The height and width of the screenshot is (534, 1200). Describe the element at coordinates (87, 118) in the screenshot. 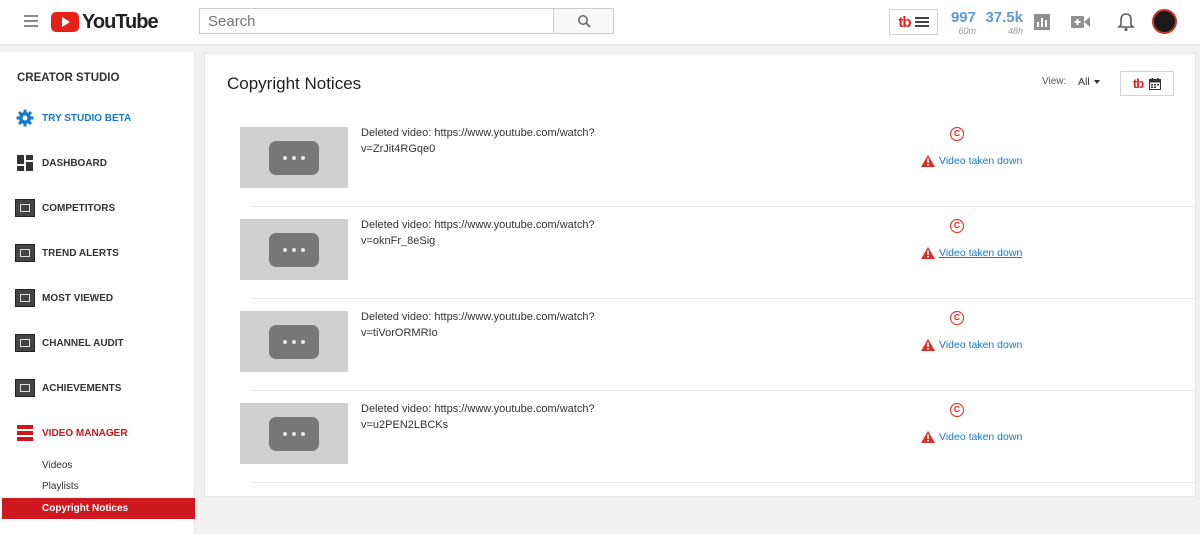

I see `sidebar-item-label: TRY STUDIO BETA` at that location.